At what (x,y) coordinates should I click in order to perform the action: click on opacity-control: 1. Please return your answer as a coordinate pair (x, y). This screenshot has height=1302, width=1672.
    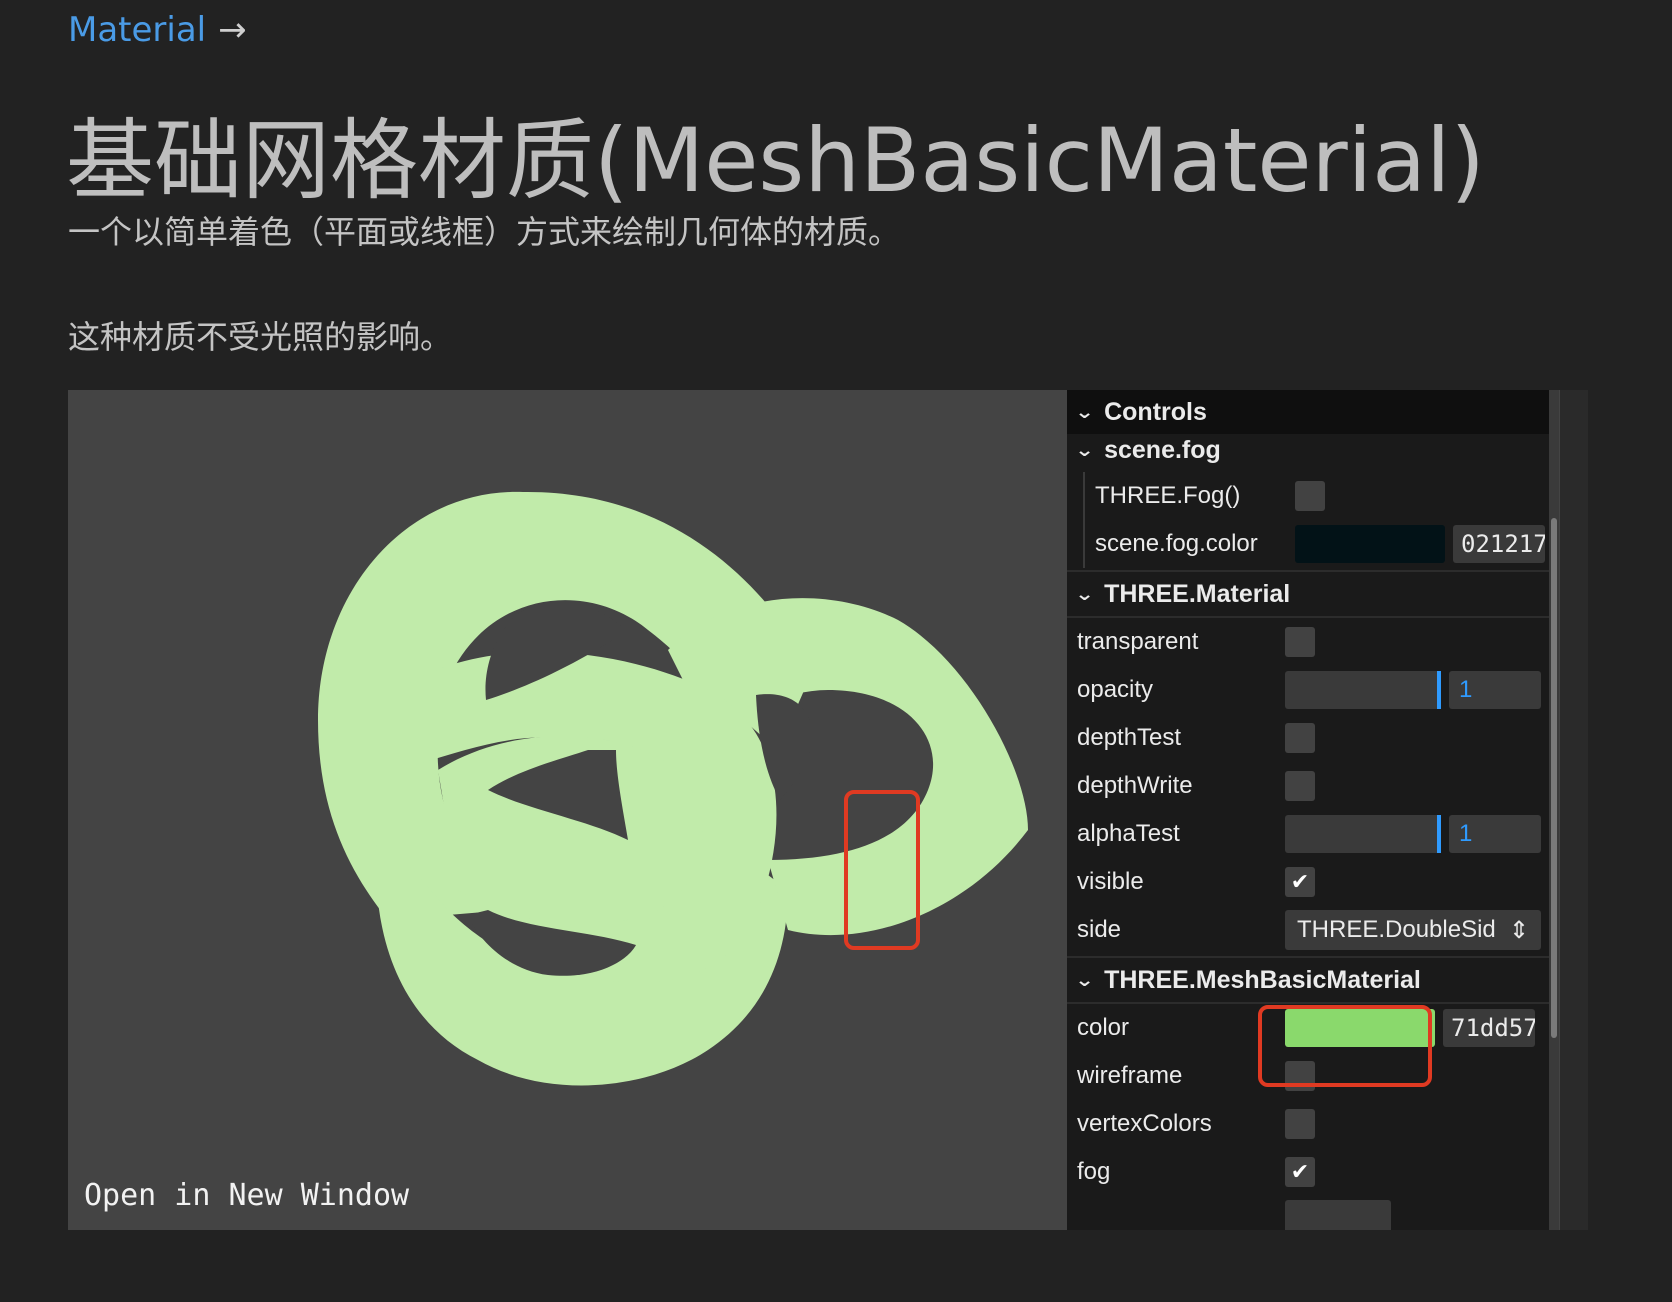
    Looking at the image, I should click on (1413, 690).